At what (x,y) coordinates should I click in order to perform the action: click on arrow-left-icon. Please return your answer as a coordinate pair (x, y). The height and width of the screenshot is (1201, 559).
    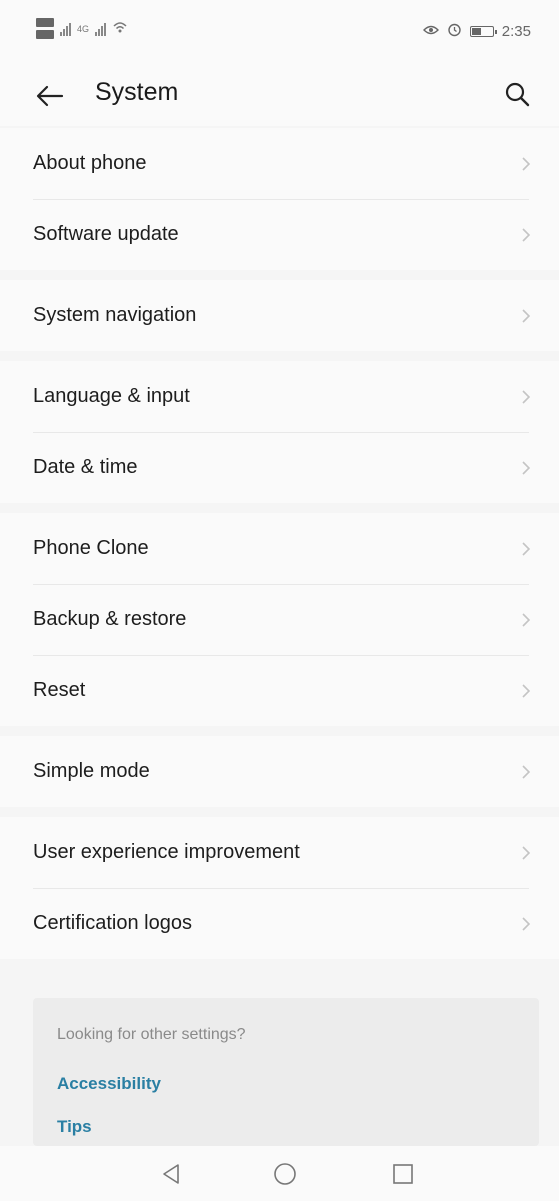
    Looking at the image, I should click on (50, 96).